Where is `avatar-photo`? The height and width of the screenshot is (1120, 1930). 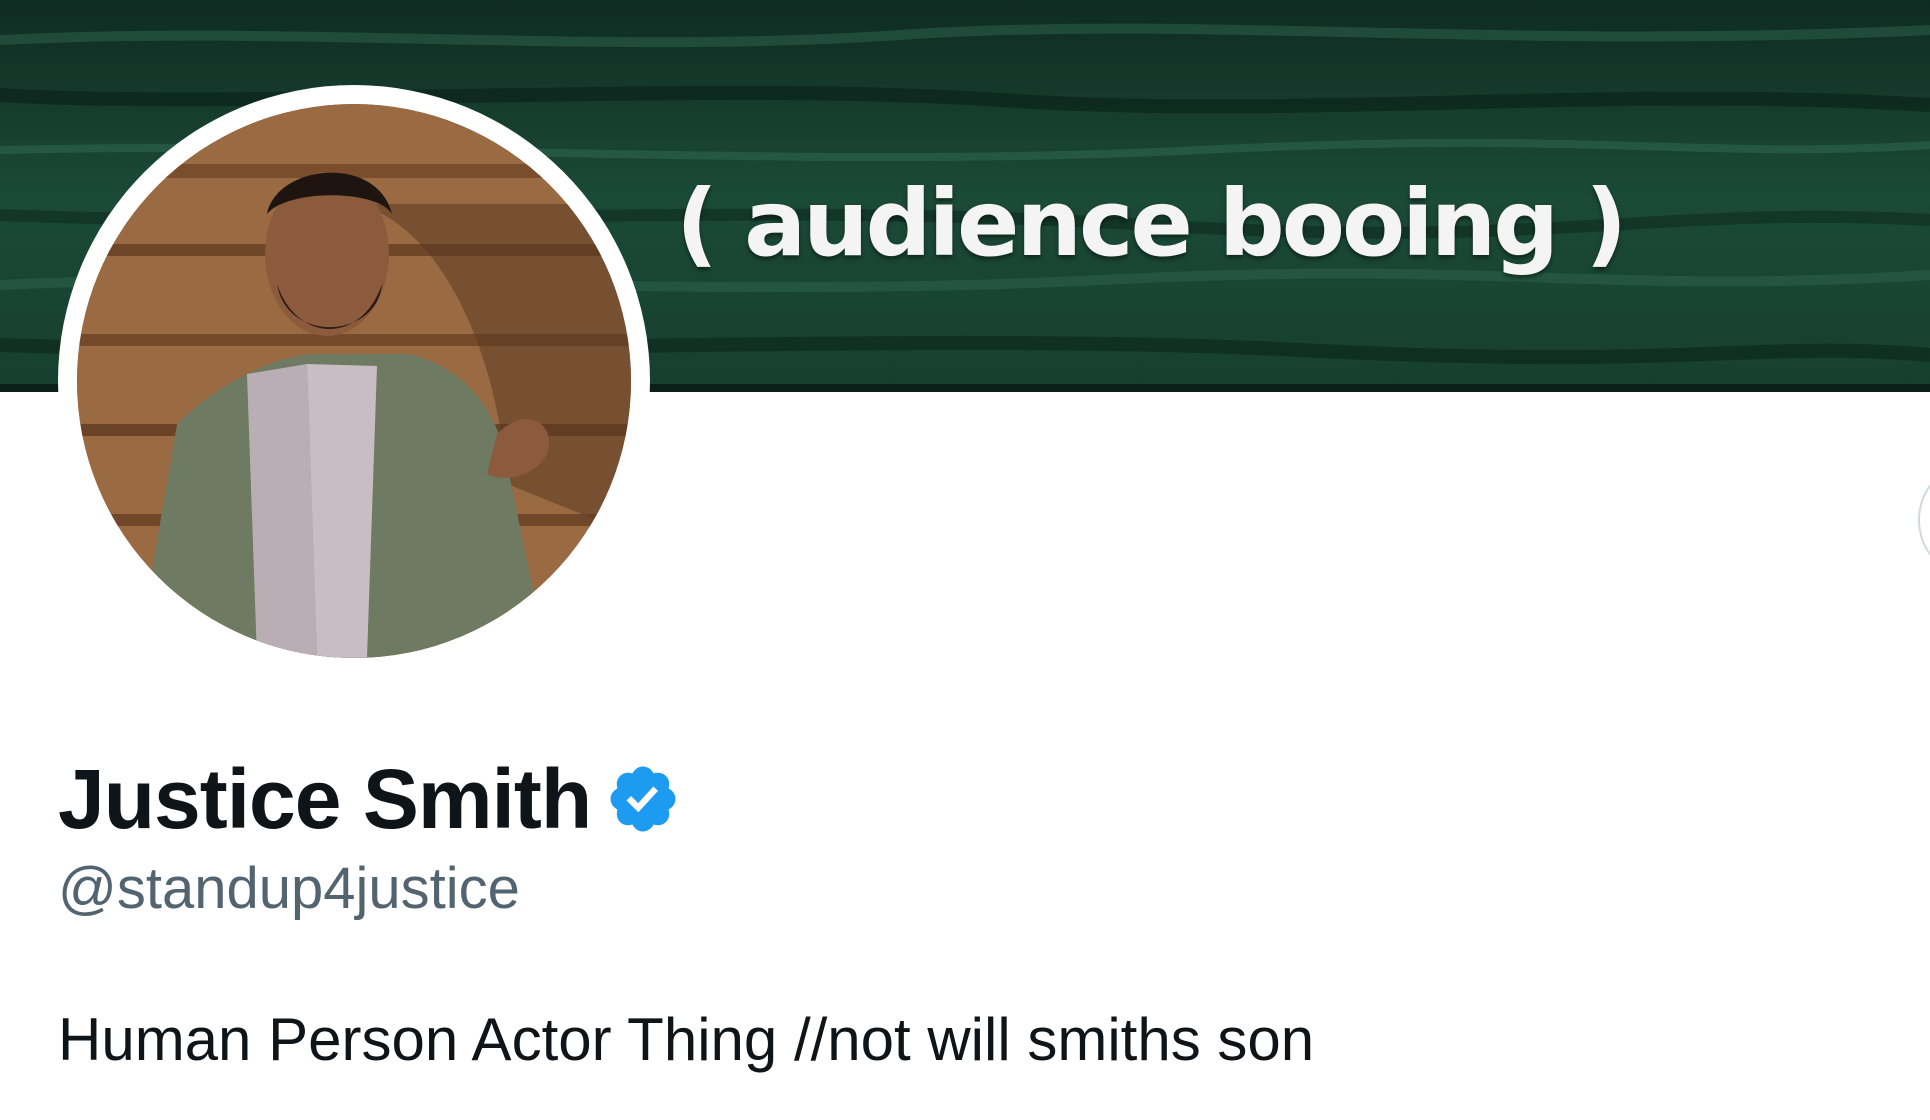
avatar-photo is located at coordinates (354, 381).